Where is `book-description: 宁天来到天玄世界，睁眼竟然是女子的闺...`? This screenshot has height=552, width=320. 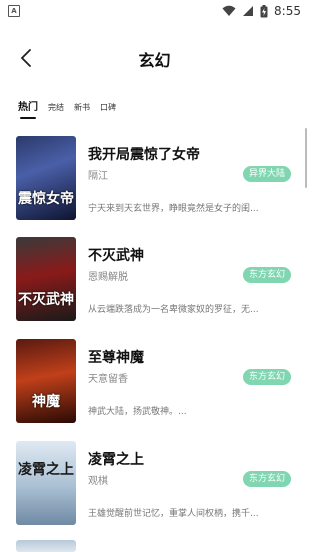 book-description: 宁天来到天玄世界，睁眼竟然是女子的闺... is located at coordinates (173, 209).